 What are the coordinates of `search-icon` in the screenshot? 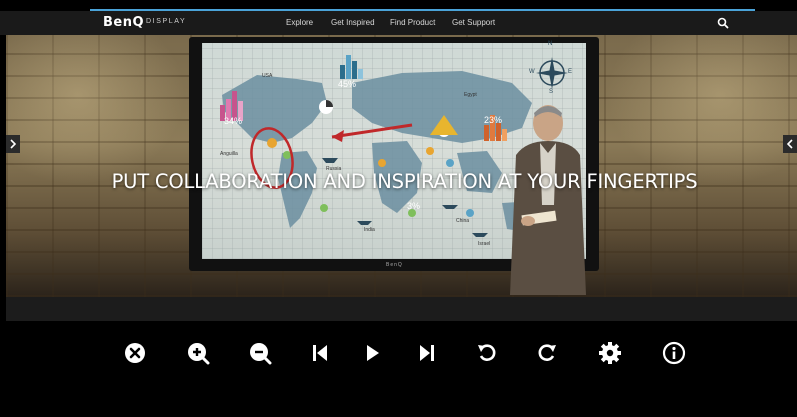 It's located at (723, 23).